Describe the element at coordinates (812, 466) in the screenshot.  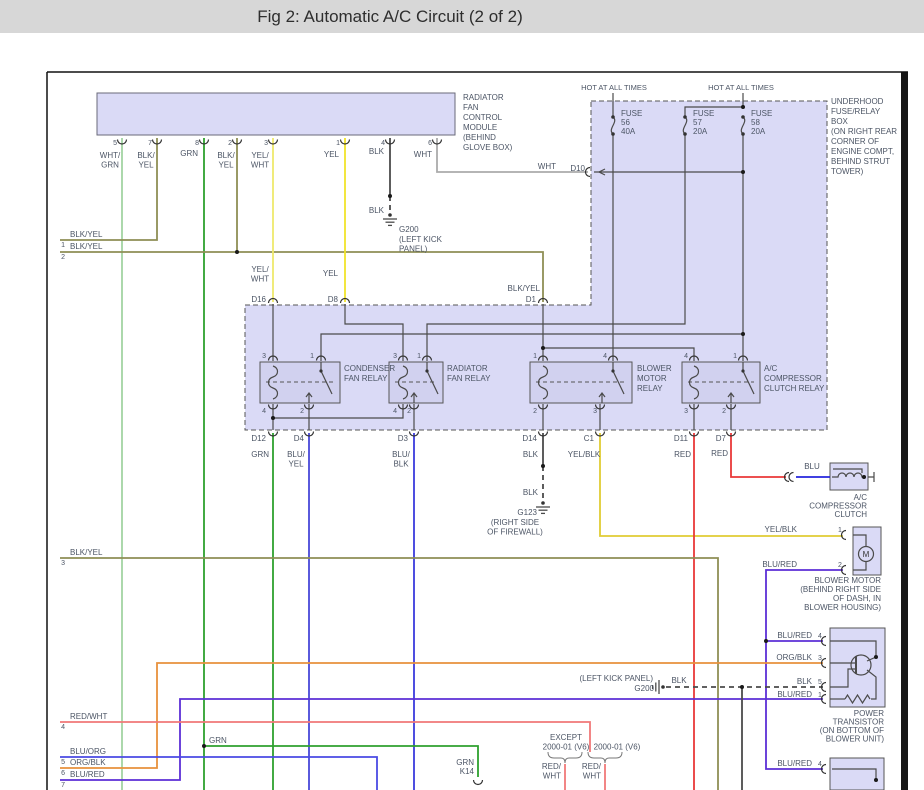
I see `diagram-label: BLU` at that location.